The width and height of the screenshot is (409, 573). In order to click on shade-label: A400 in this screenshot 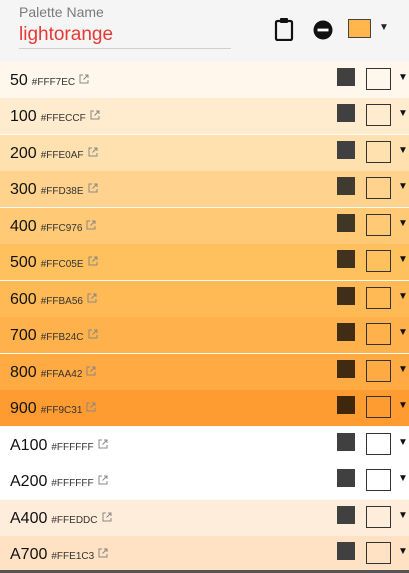, I will do `click(29, 518)`.